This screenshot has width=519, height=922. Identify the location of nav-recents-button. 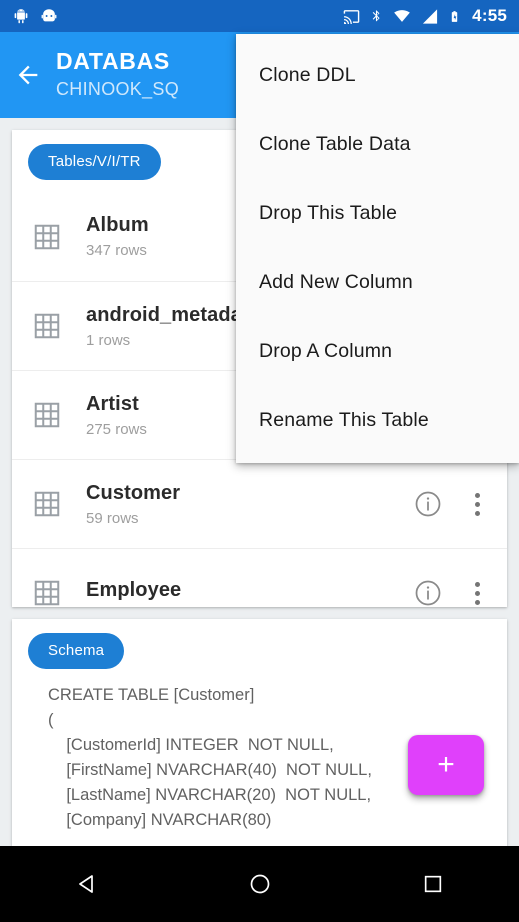
(433, 884).